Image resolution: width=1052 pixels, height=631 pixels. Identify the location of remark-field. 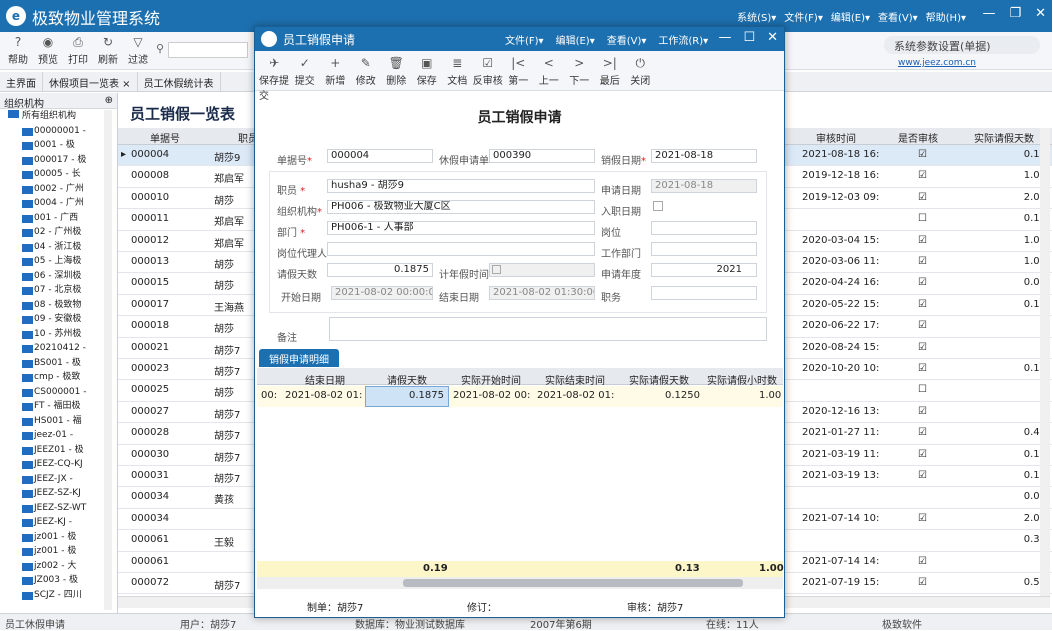
(548, 329).